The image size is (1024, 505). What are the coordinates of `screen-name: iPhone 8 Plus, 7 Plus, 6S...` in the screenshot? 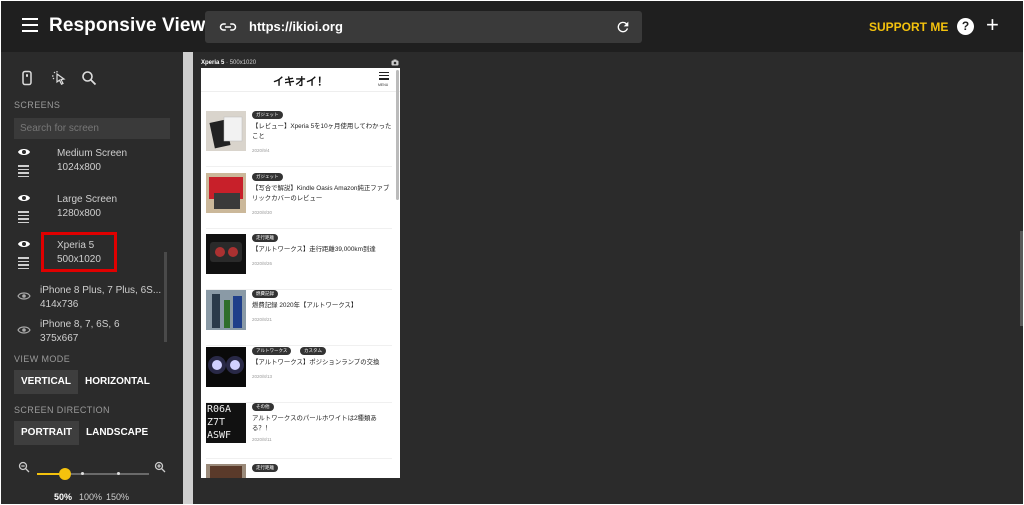 It's located at (101, 290).